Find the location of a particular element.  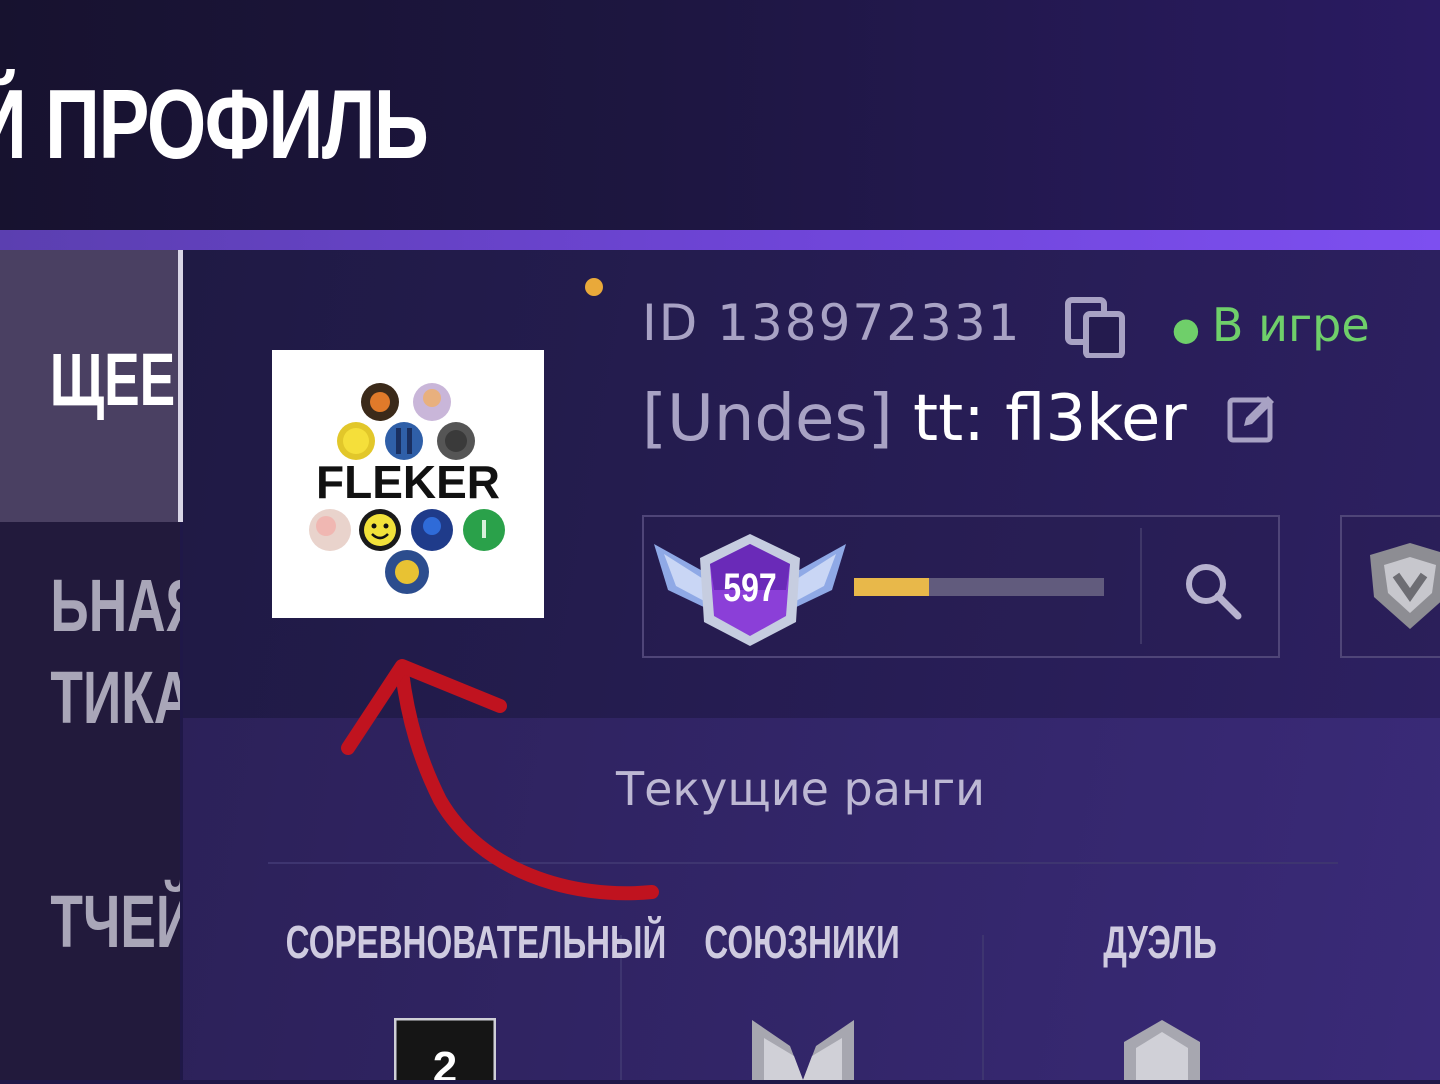

edit-icon is located at coordinates (1253, 417).